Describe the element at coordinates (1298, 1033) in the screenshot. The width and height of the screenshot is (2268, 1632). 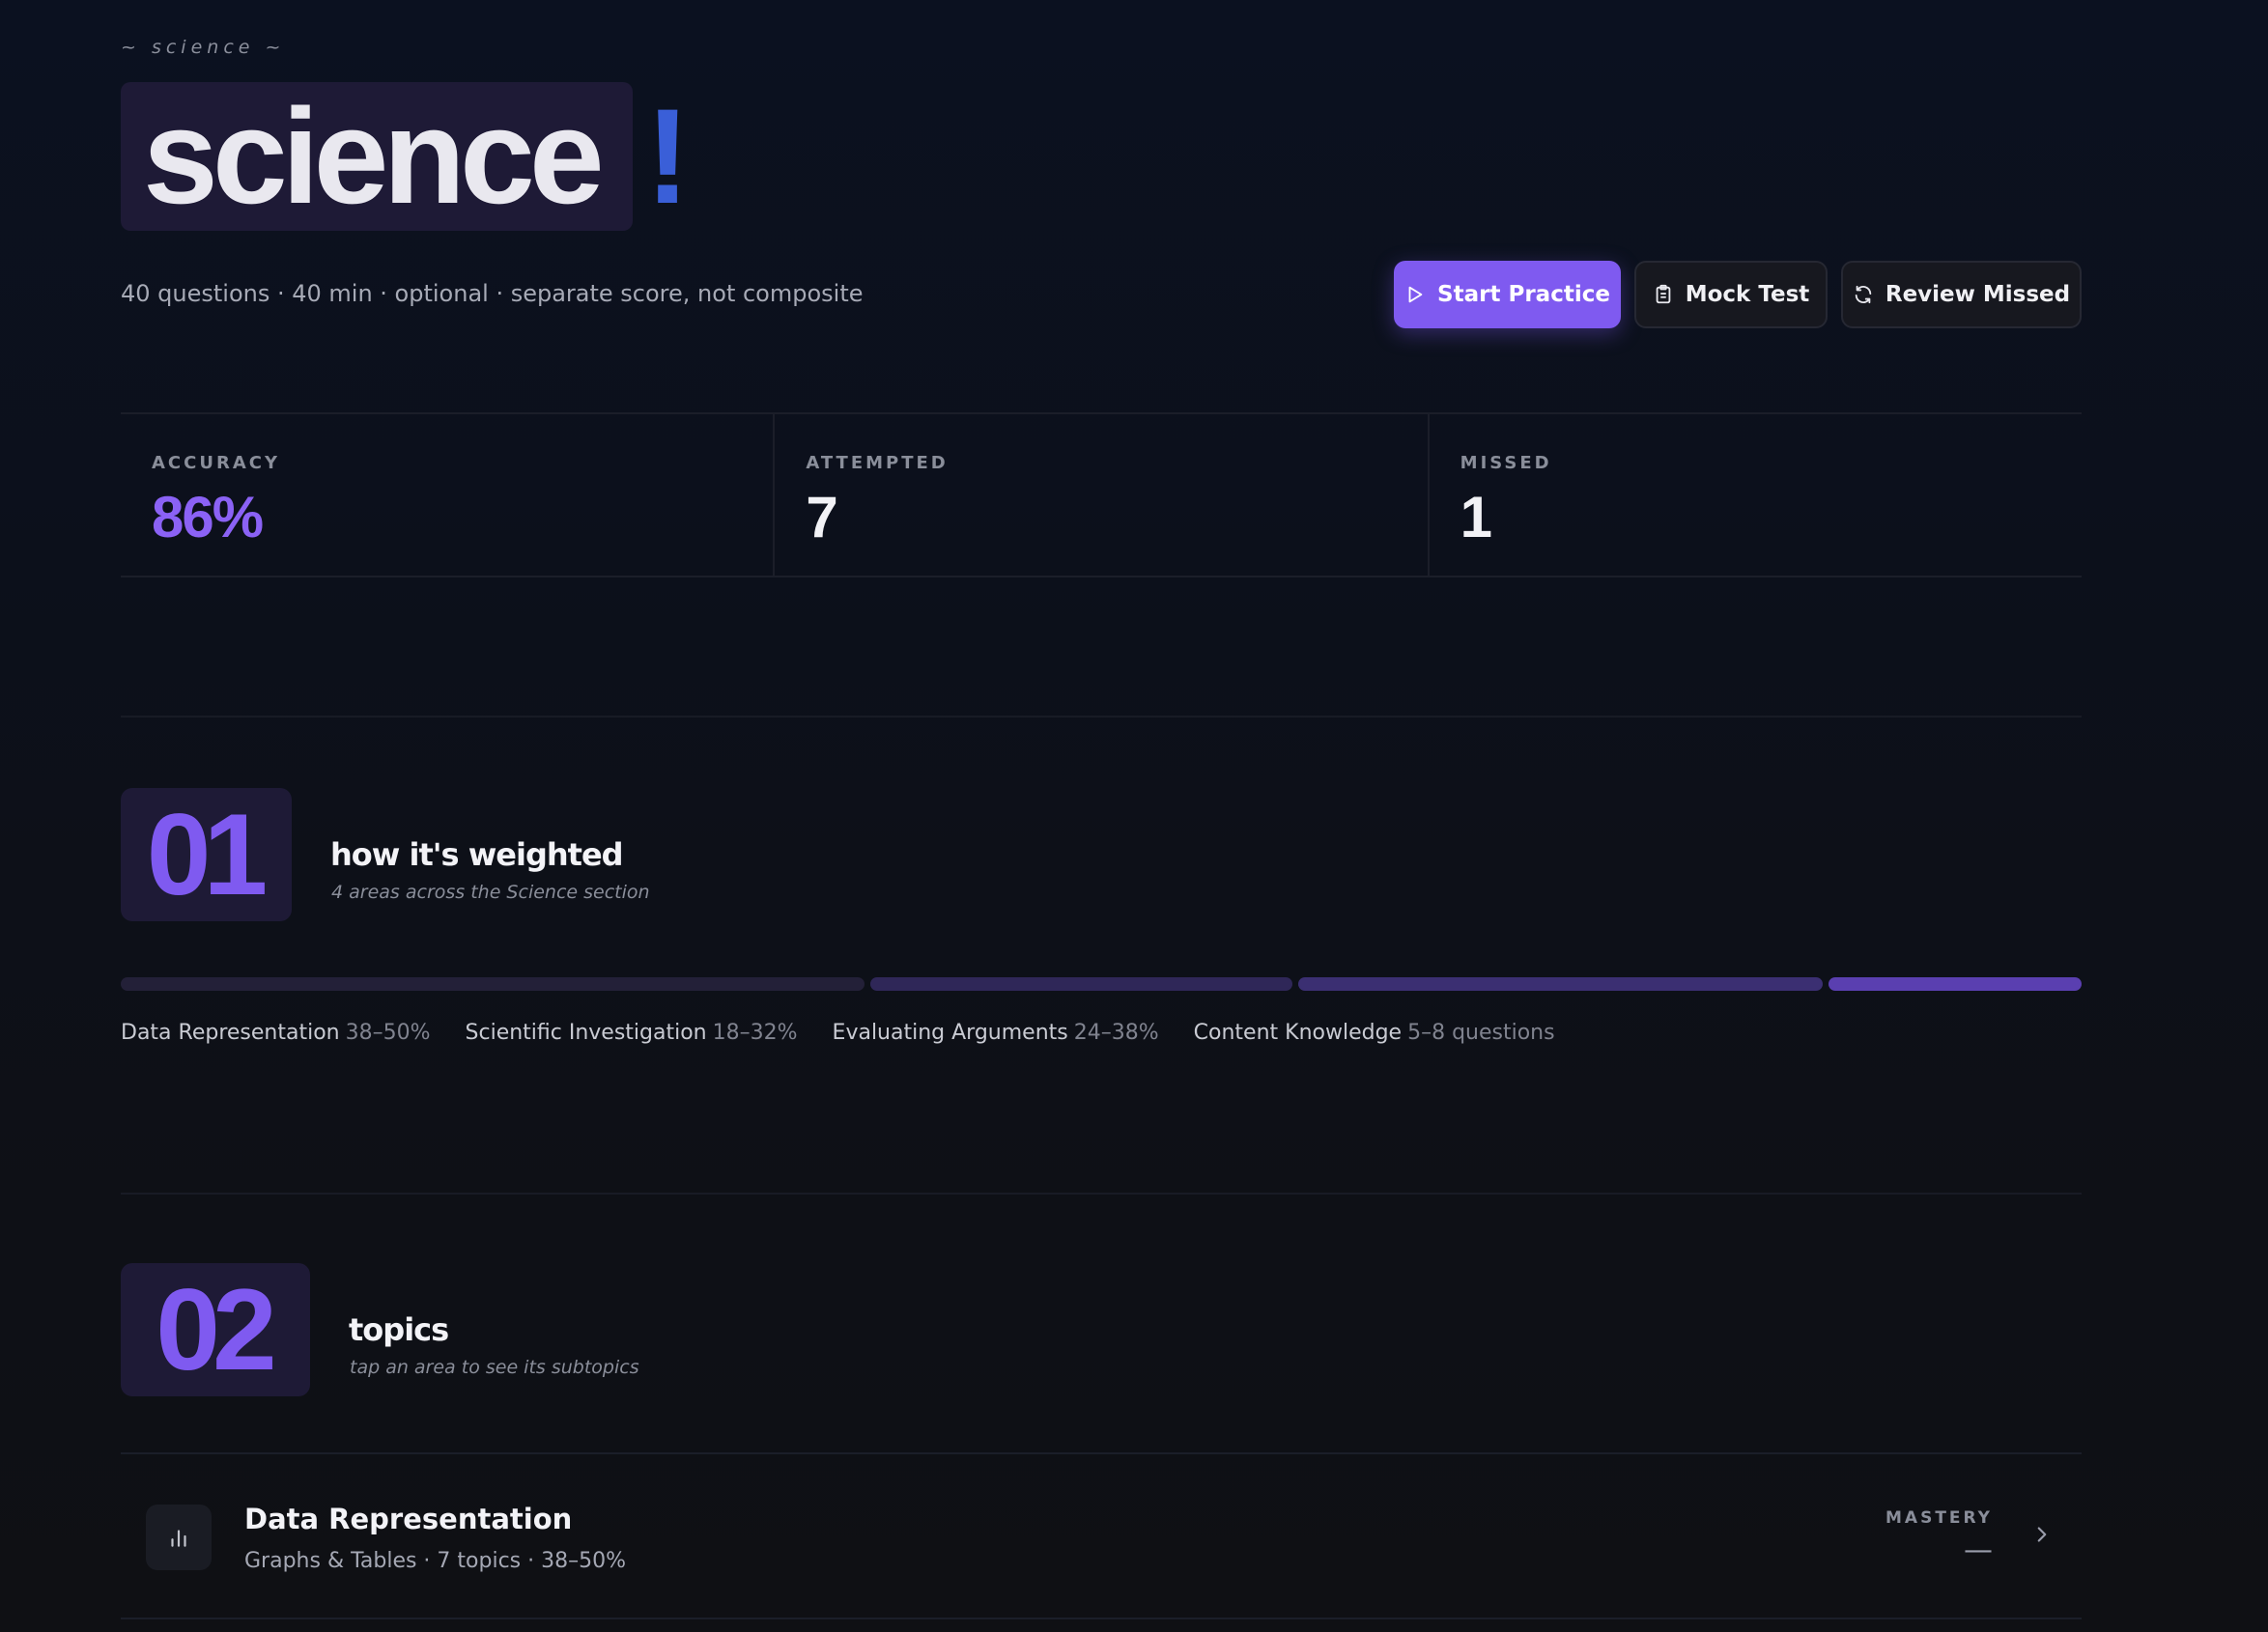
I see `legend-name: Content Knowledge` at that location.